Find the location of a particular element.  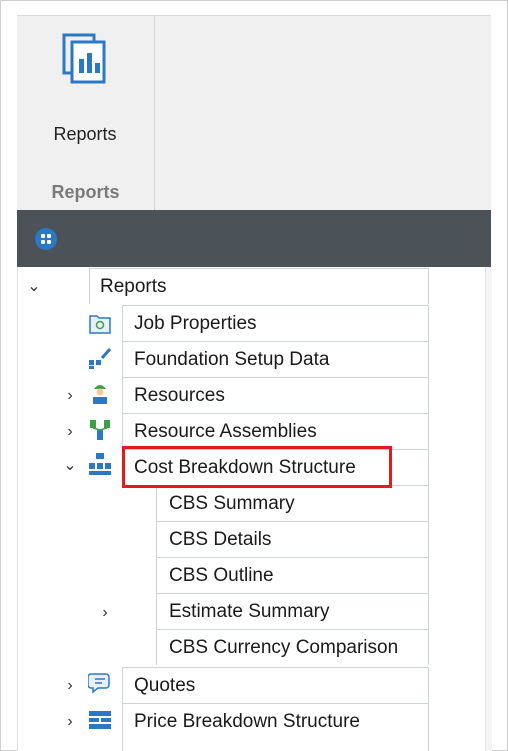

tree-root-reports: Reports is located at coordinates (259, 286).